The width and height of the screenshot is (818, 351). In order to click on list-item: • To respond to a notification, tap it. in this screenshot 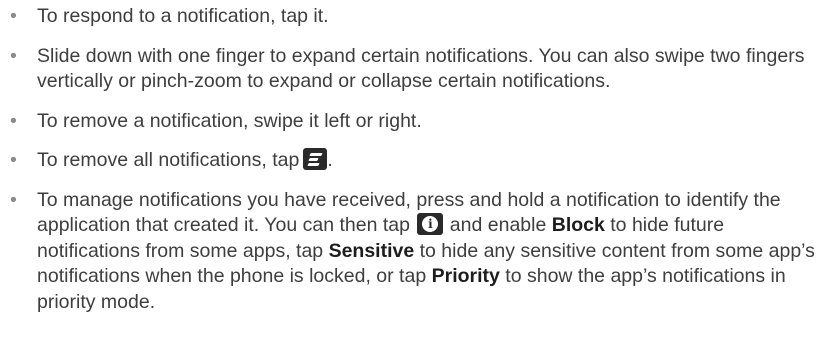, I will do `click(409, 17)`.